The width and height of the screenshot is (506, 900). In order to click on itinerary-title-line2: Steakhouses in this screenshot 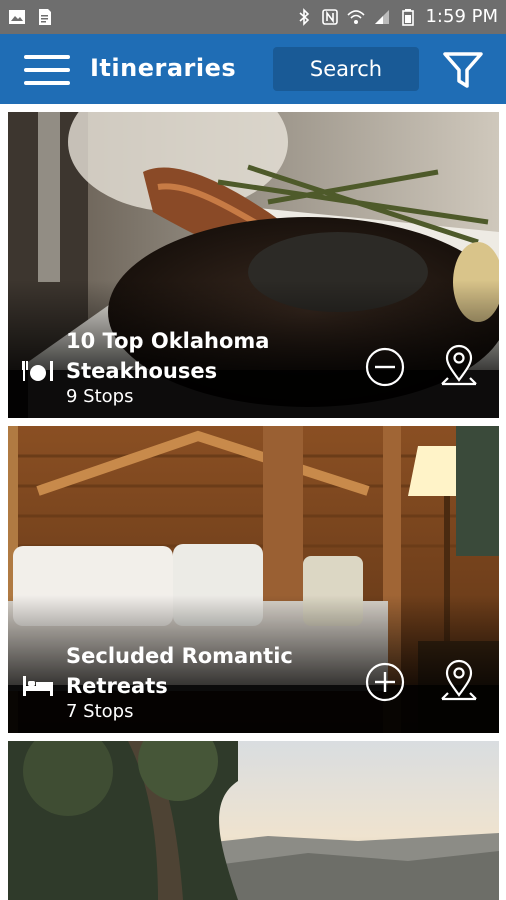, I will do `click(142, 371)`.